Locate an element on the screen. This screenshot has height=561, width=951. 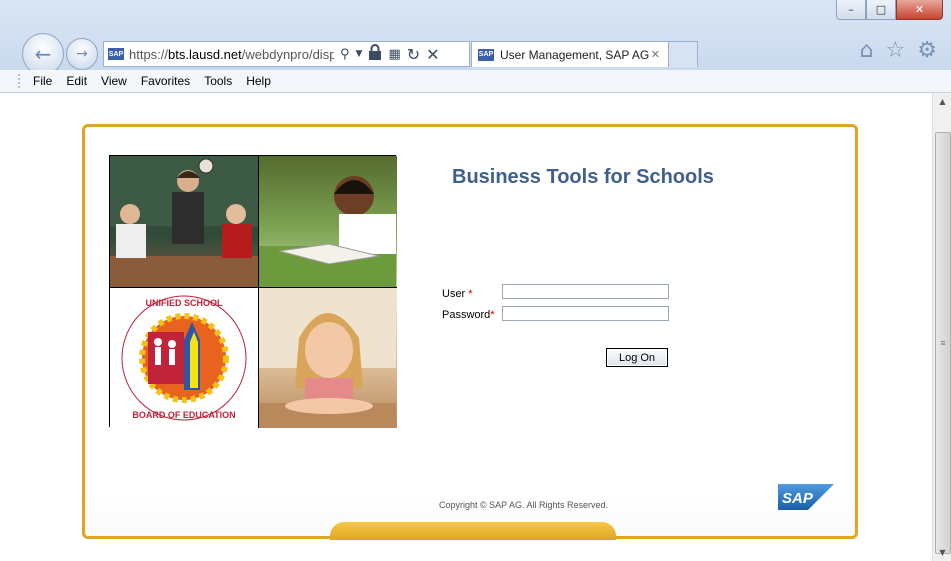
dropdown-arrow-icon: ▼ is located at coordinates (359, 54).